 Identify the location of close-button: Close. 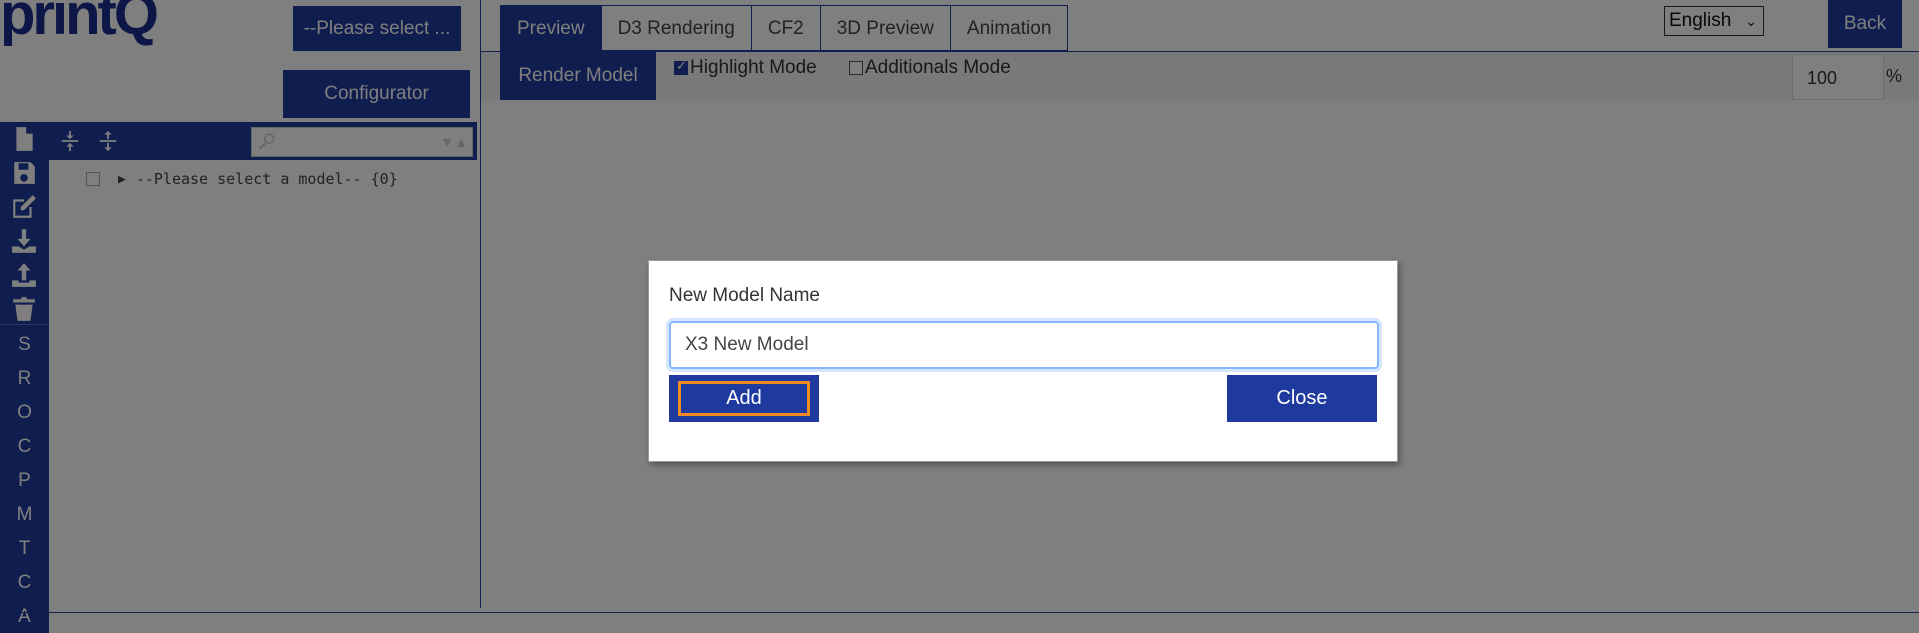
(1302, 398).